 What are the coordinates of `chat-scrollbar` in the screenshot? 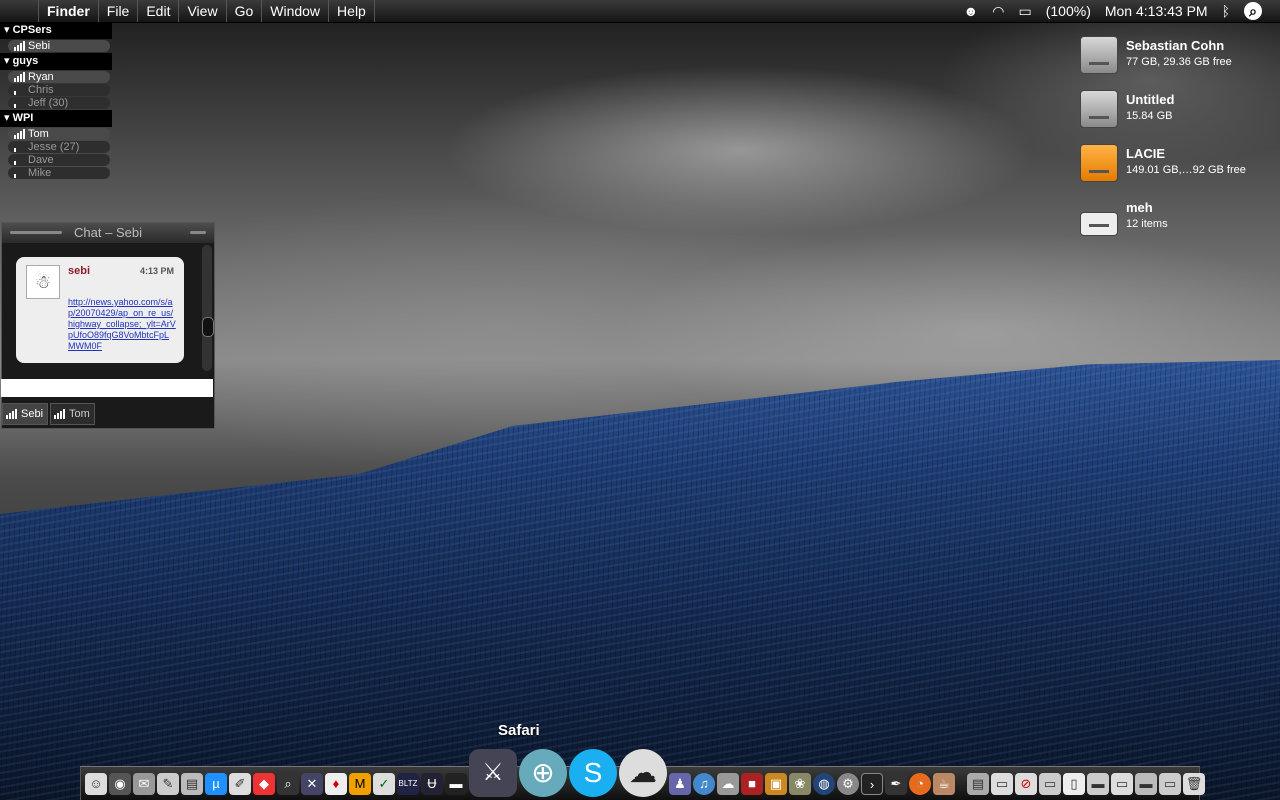 It's located at (208, 308).